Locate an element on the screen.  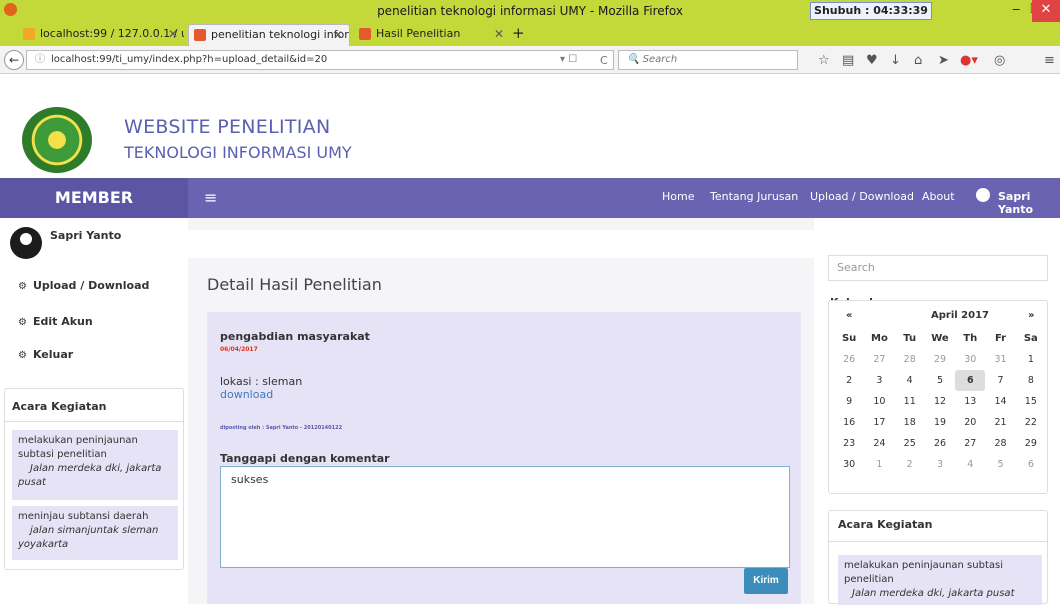
event-location-cont: pusat is located at coordinates (32, 482).